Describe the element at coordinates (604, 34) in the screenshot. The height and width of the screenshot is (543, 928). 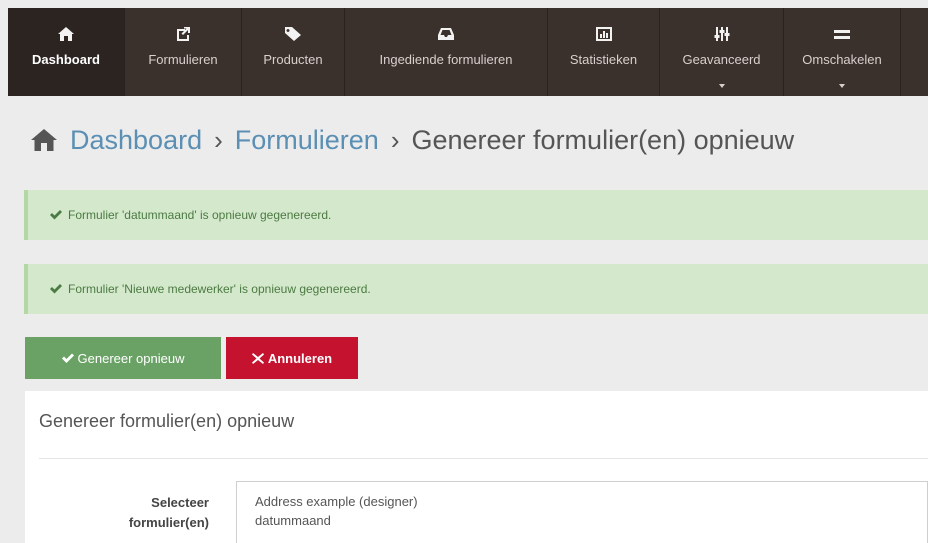
I see `bar-chart-icon` at that location.